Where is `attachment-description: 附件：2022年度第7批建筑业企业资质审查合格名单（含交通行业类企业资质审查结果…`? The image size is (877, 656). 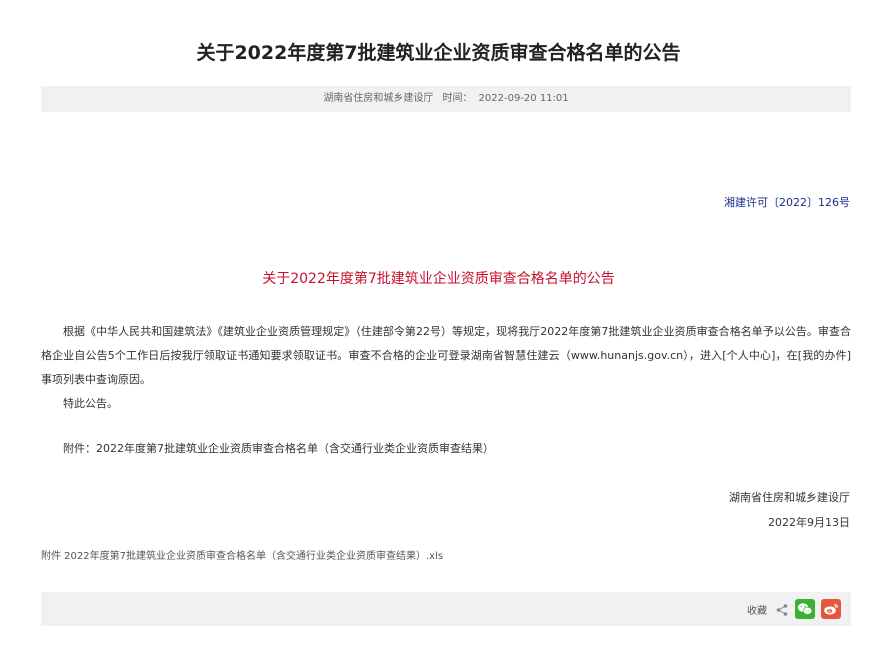
attachment-description: 附件：2022年度第7批建筑业企业资质审查合格名单（含交通行业类企业资质审查结果… is located at coordinates (278, 448).